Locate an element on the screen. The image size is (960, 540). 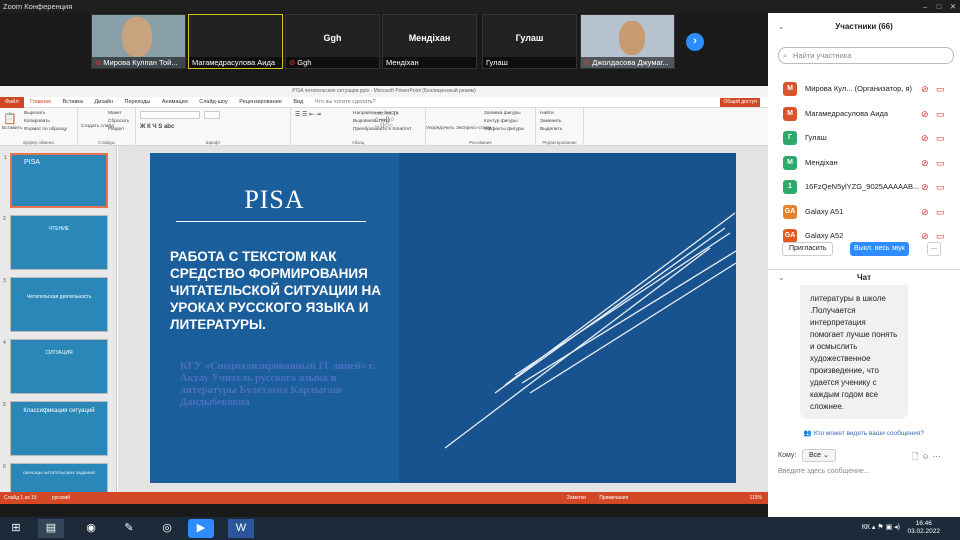
muted-mic-icon: ⊘ is located at coordinates (98, 62).